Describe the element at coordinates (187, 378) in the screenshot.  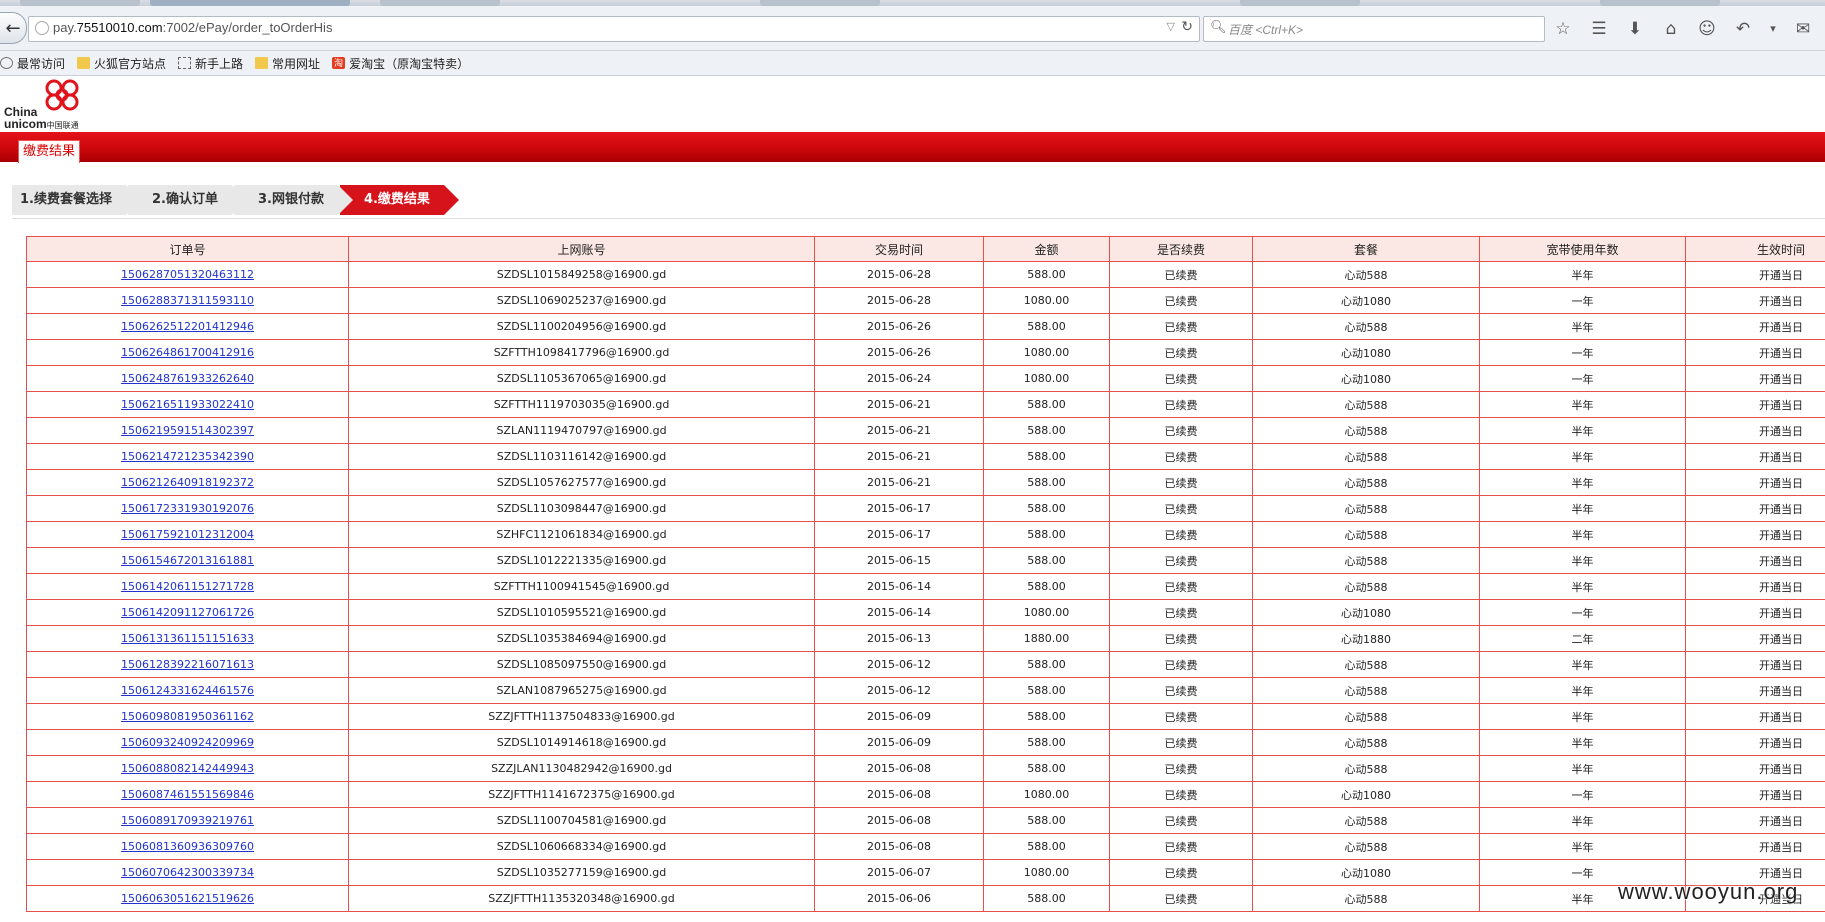
I see `order-number-link: 1506248761933262640` at that location.